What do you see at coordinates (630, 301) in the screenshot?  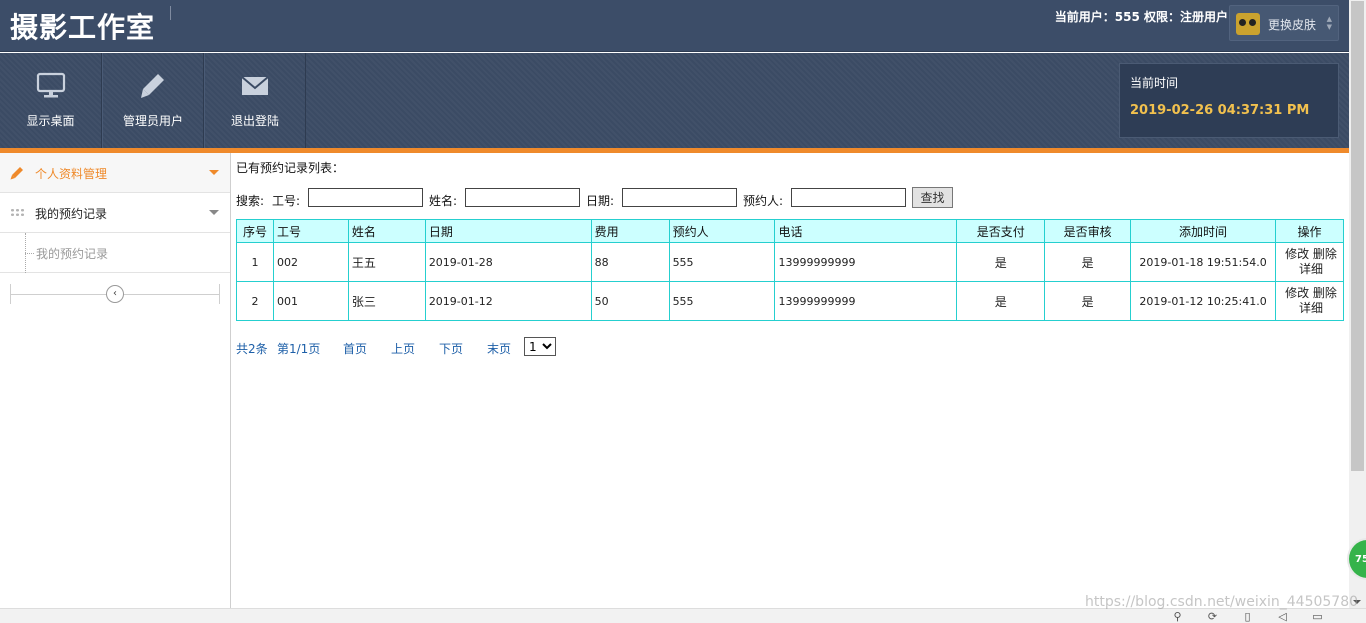 I see `cell-fee: 50` at bounding box center [630, 301].